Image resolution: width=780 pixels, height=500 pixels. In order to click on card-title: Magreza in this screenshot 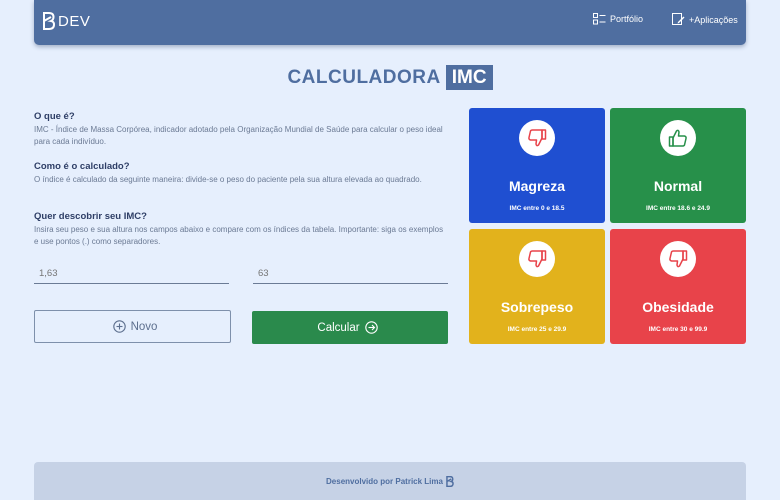, I will do `click(537, 186)`.